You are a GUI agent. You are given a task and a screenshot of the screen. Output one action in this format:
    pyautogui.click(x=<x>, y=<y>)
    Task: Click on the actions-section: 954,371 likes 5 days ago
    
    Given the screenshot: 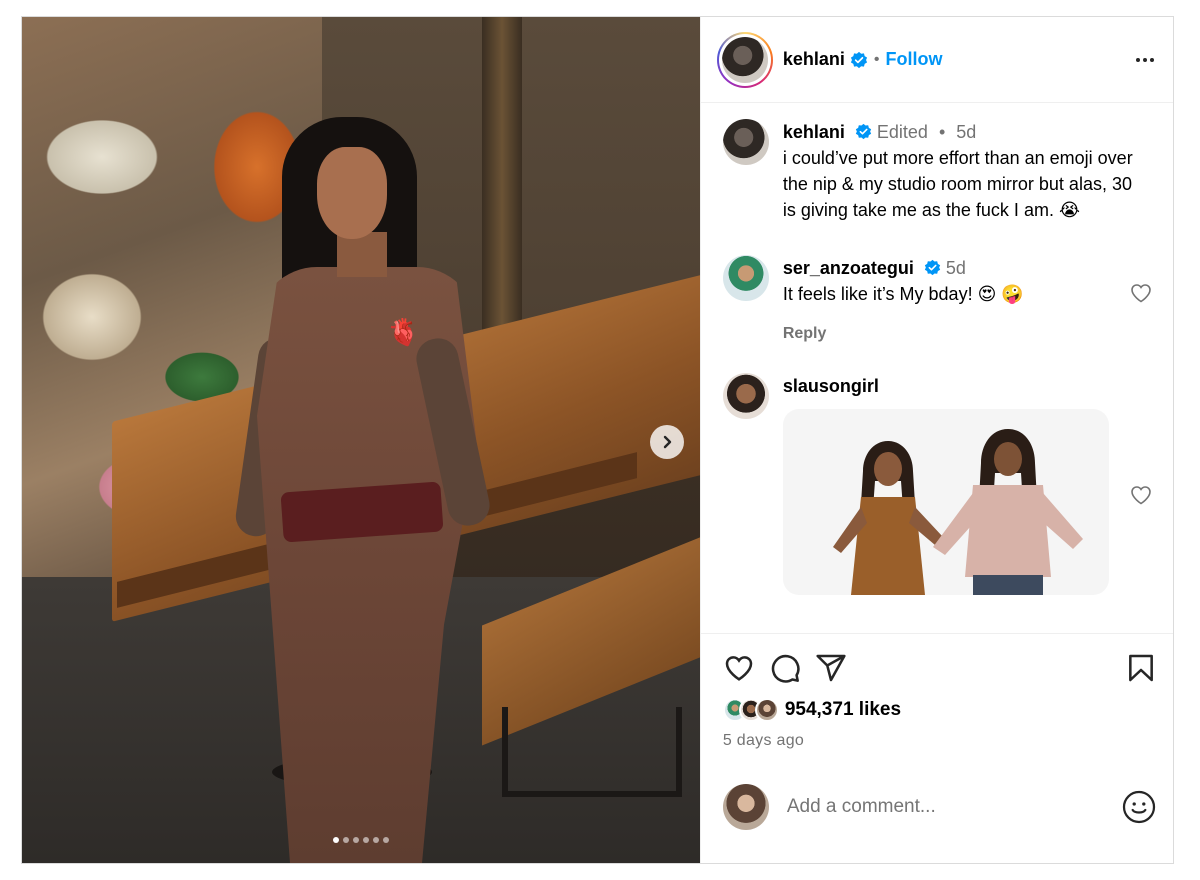 What is the action you would take?
    pyautogui.click(x=936, y=748)
    